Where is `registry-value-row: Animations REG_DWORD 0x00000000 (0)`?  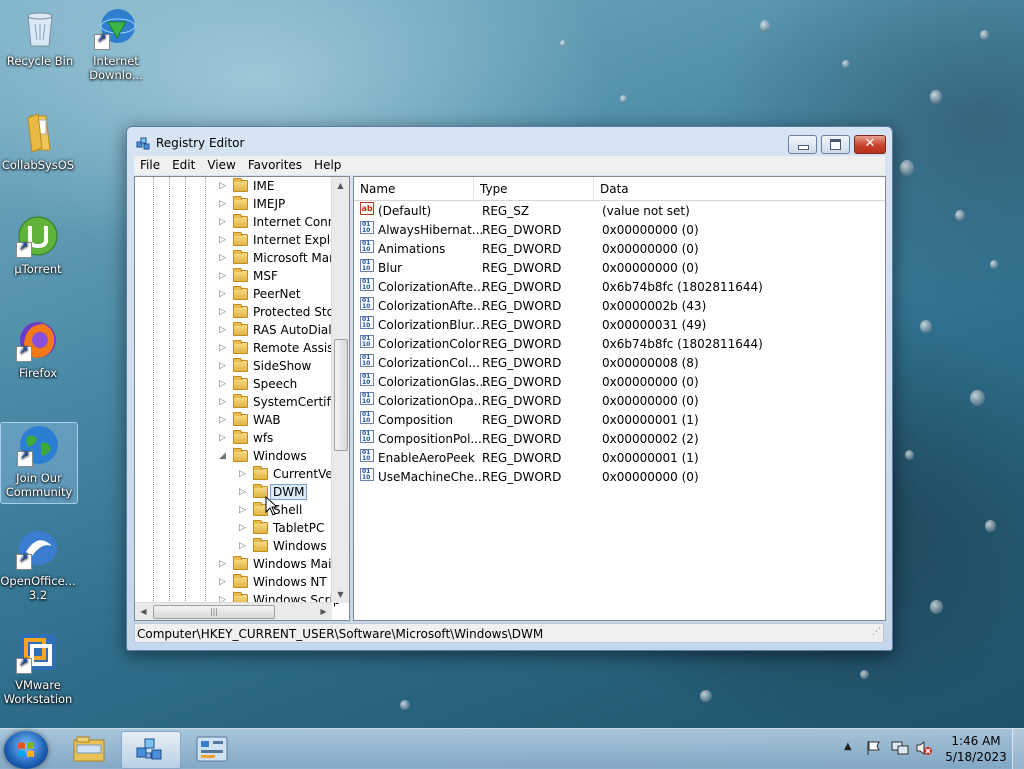 registry-value-row: Animations REG_DWORD 0x00000000 (0) is located at coordinates (619, 249).